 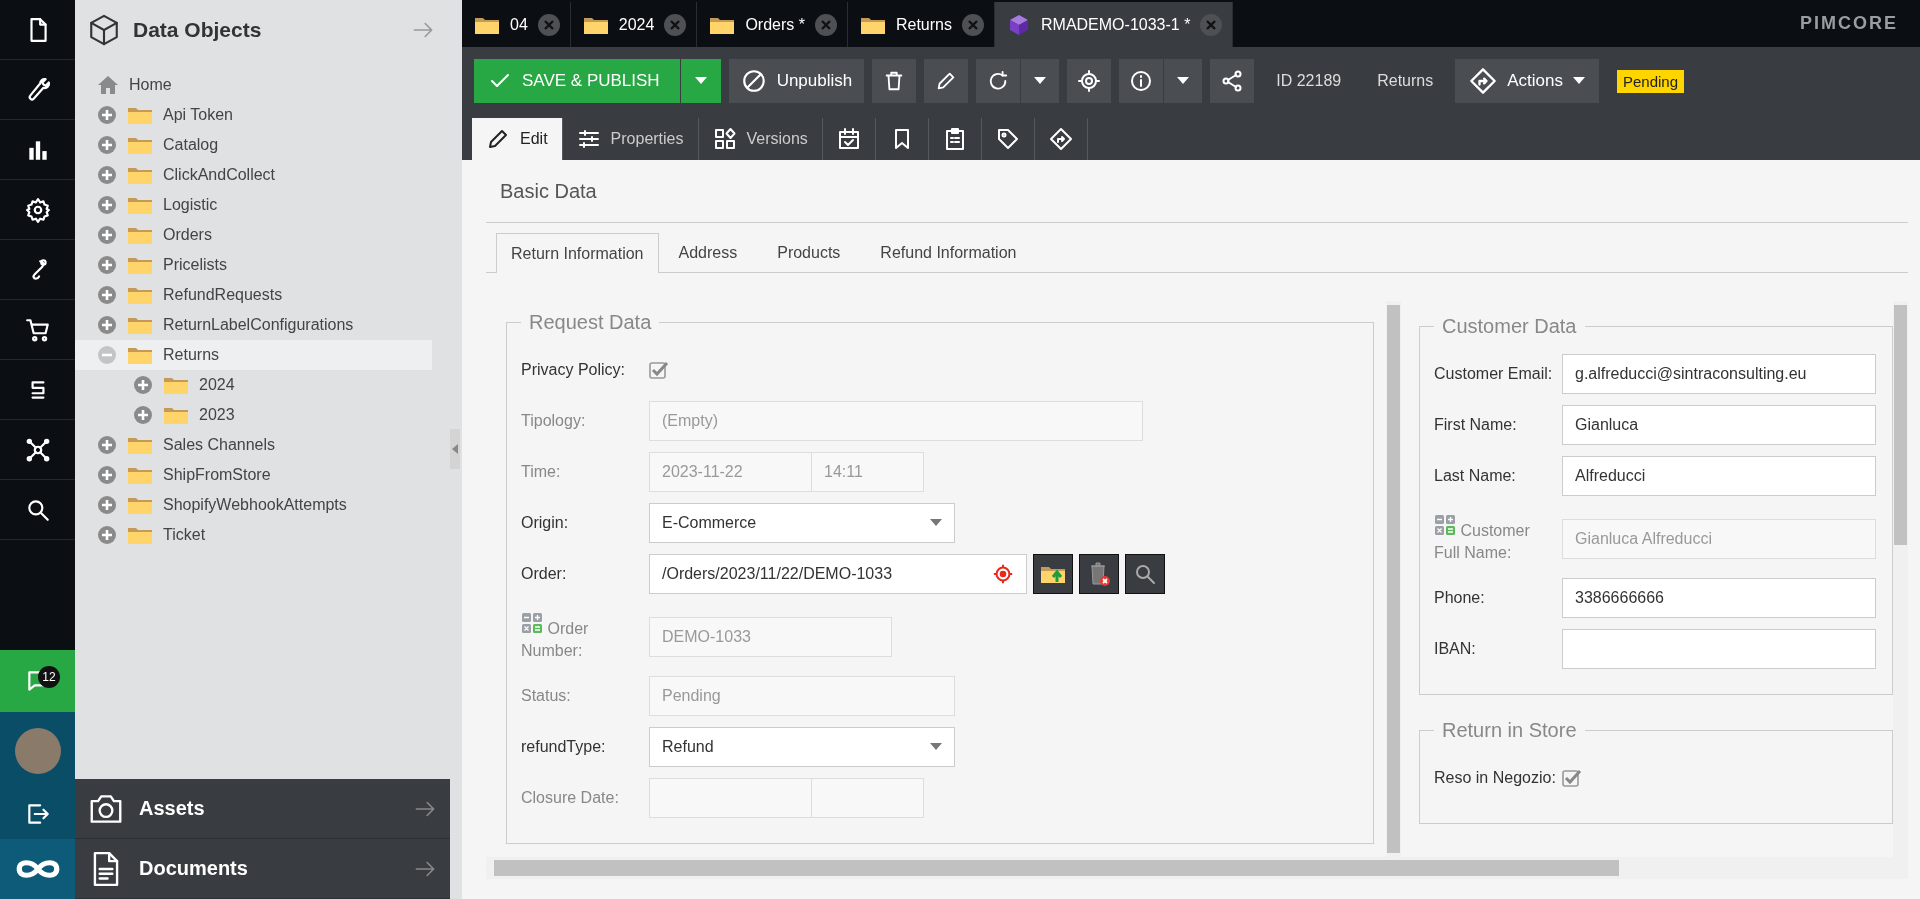 I want to click on input-field: Alfreducci, so click(x=1719, y=476).